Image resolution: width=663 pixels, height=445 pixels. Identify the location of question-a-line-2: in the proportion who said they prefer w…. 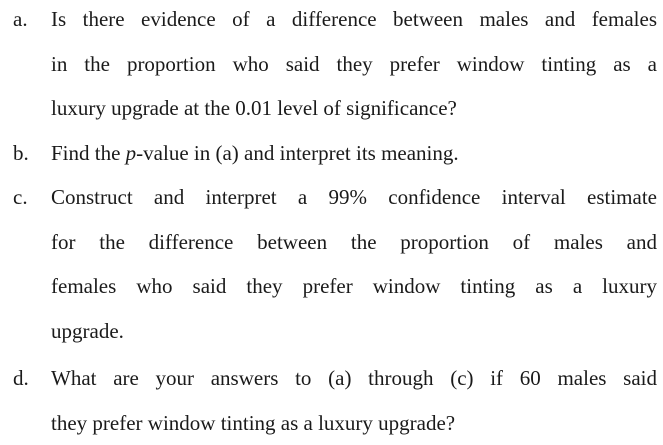
(354, 63).